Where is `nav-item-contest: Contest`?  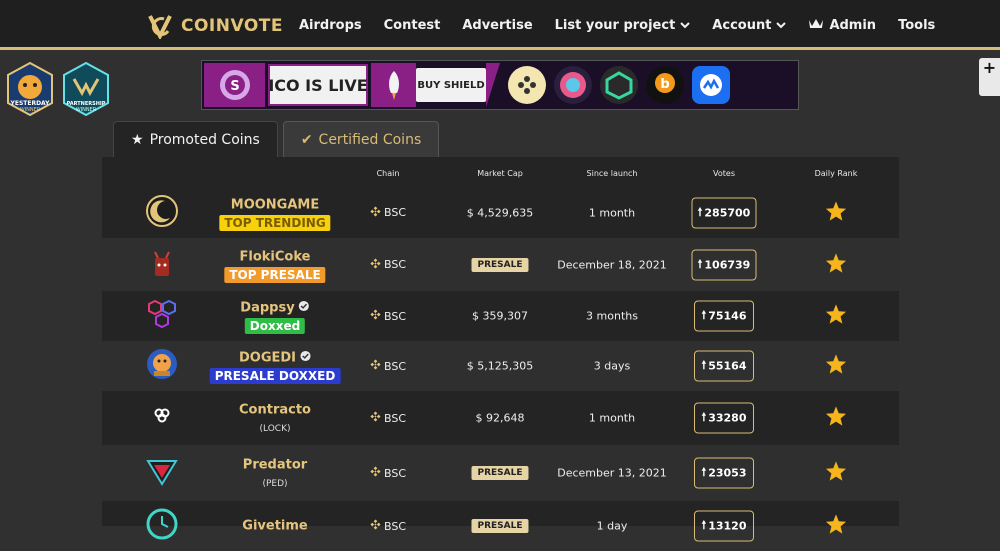 nav-item-contest: Contest is located at coordinates (412, 25).